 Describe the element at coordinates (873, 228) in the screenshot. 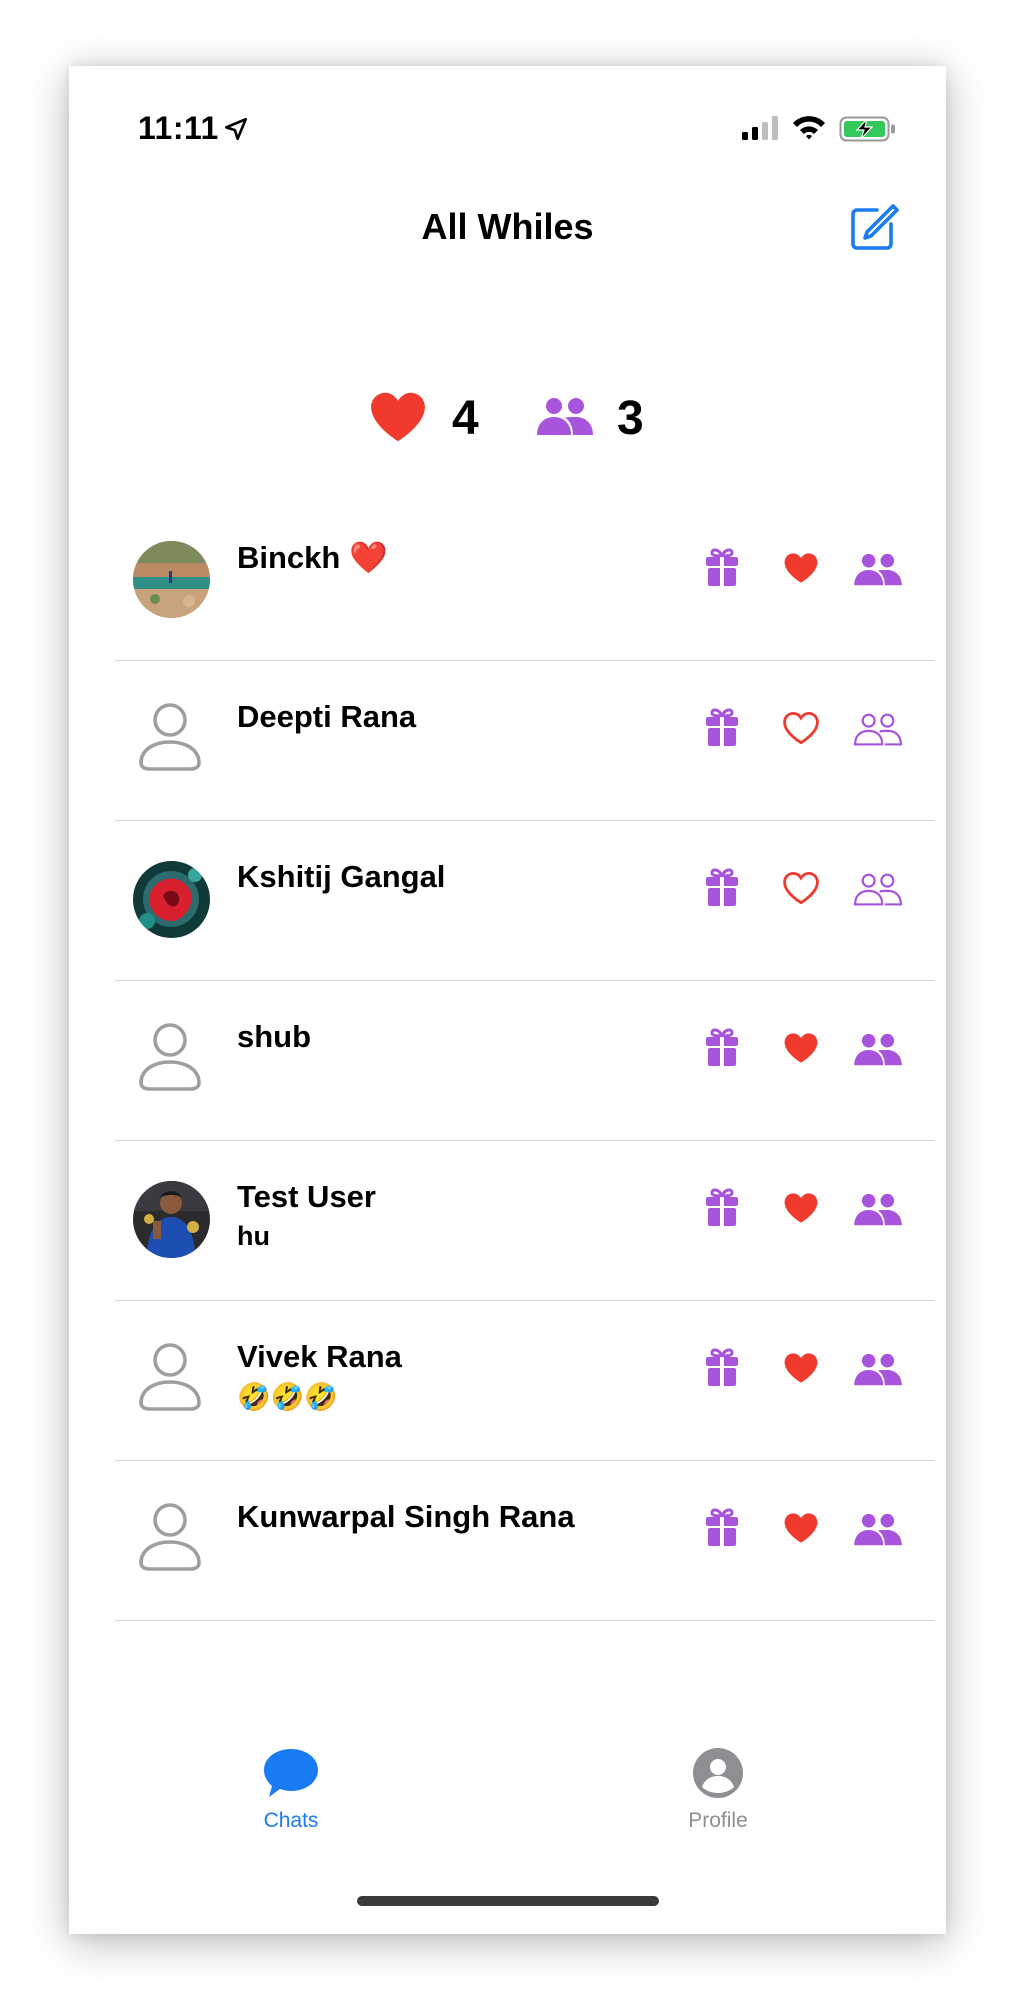

I see `compose-icon` at that location.